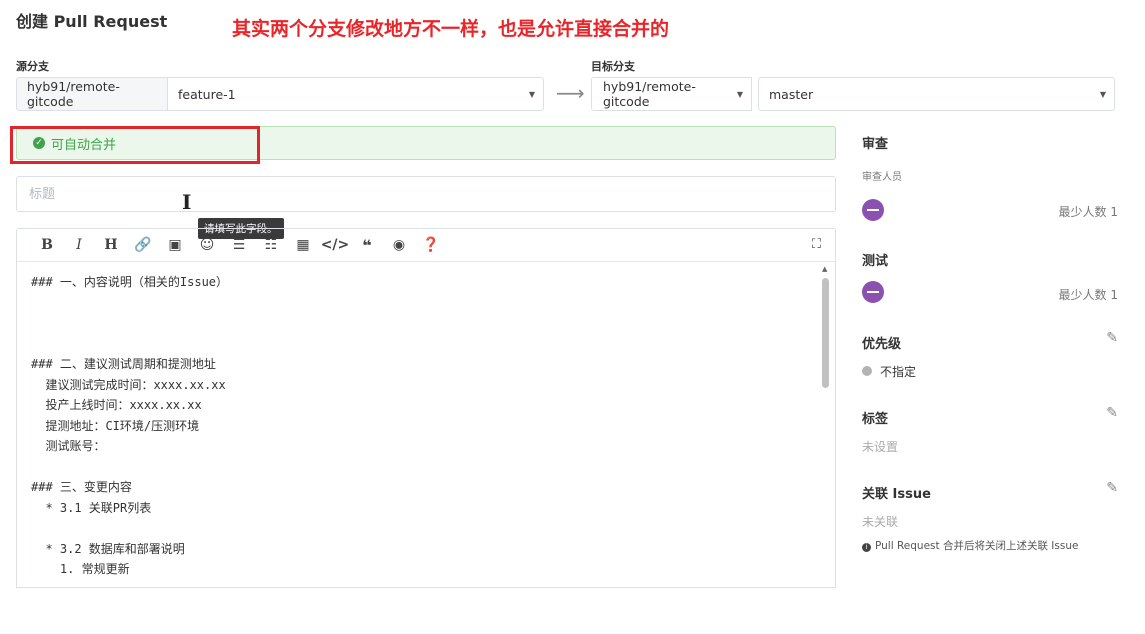 The image size is (1145, 634). I want to click on test-min-count: 最少人数 1, so click(1088, 295).